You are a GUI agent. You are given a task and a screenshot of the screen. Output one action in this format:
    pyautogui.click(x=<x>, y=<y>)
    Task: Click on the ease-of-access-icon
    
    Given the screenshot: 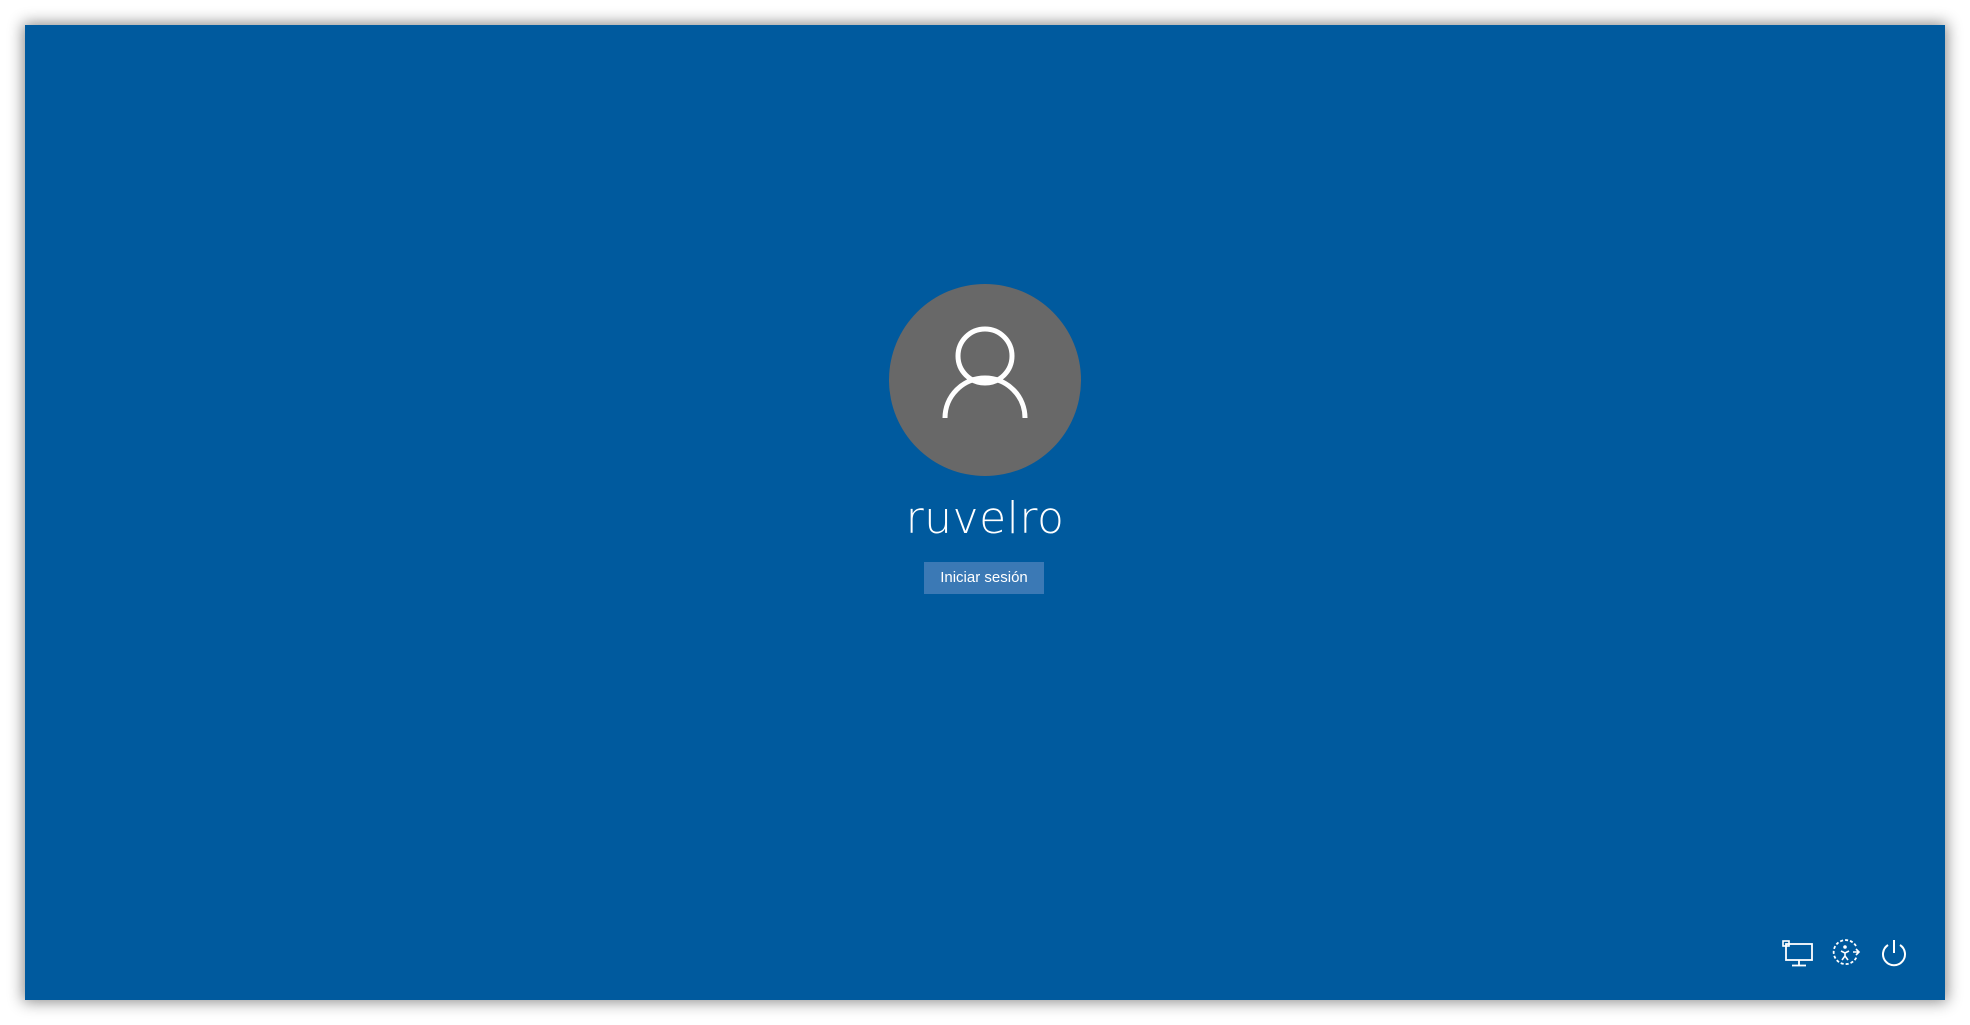 What is the action you would take?
    pyautogui.click(x=1846, y=952)
    